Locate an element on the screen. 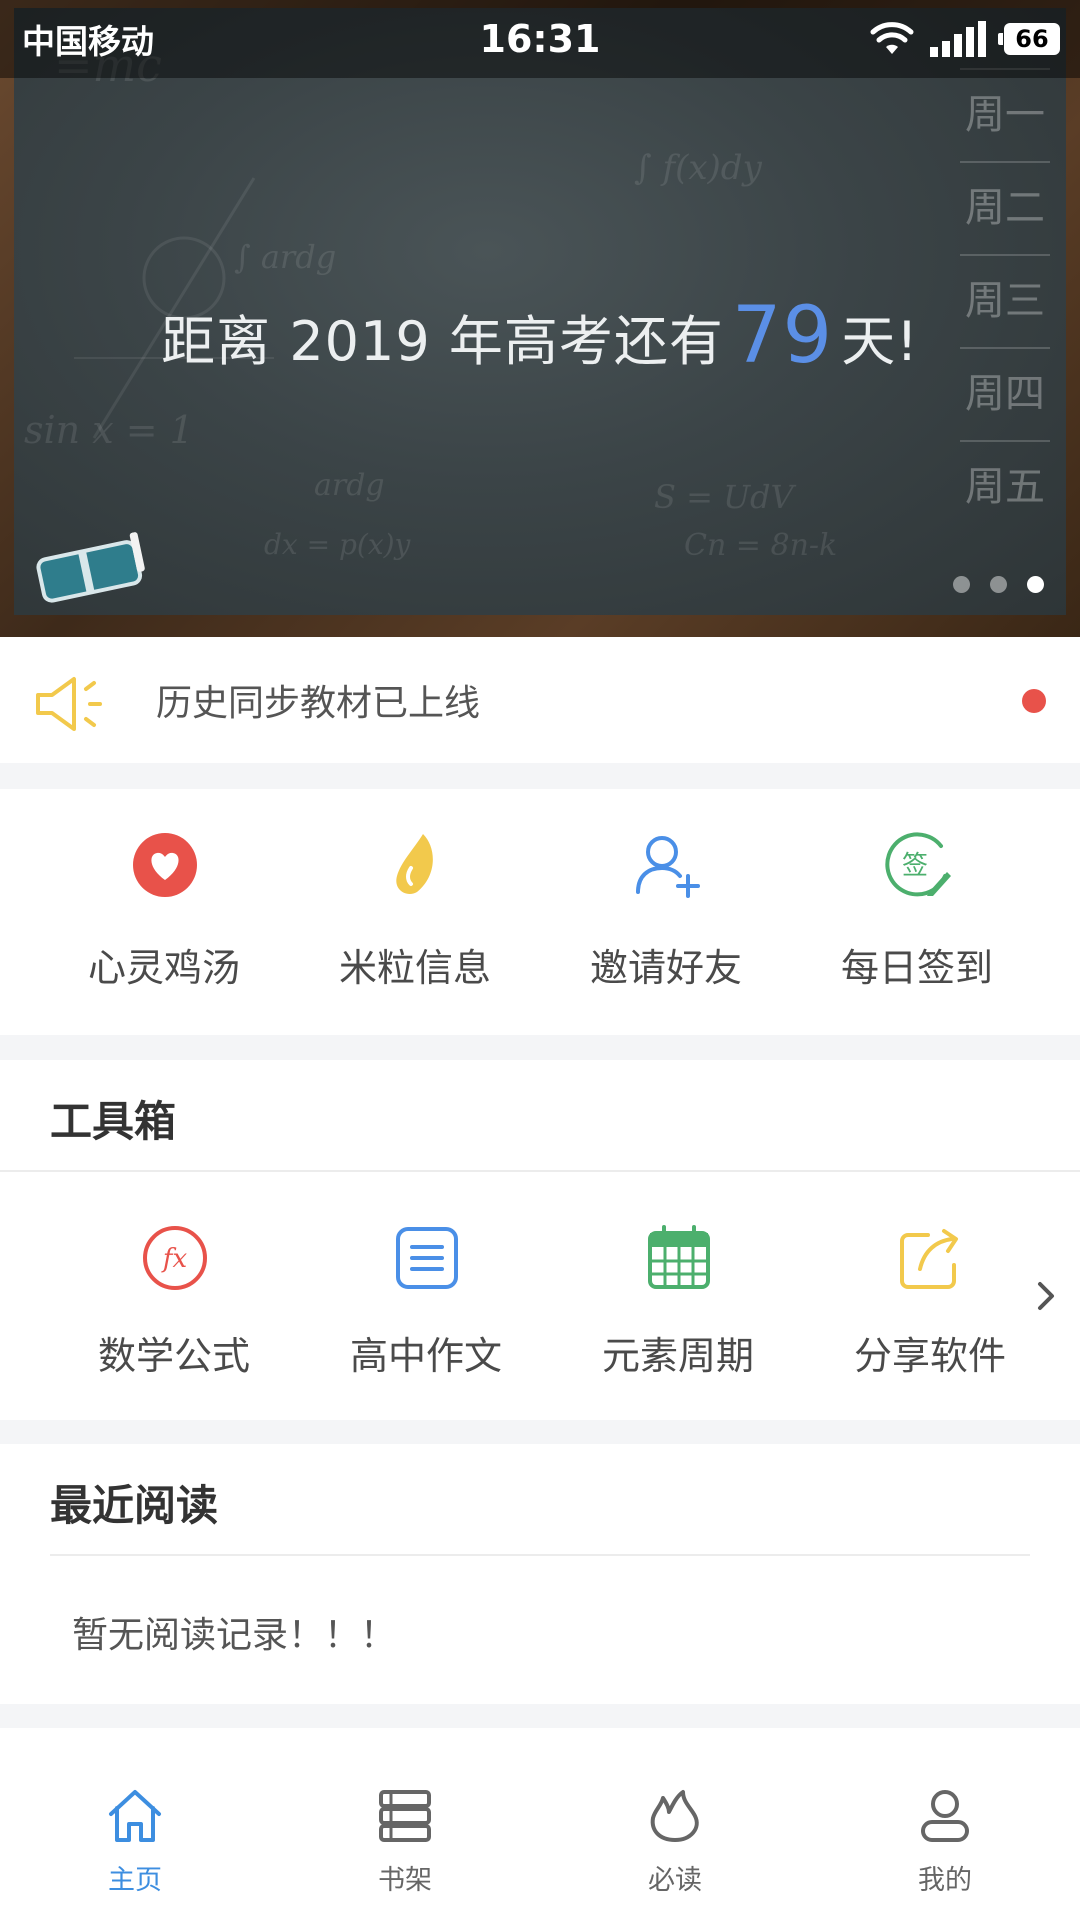  battery-indicator: 66 is located at coordinates (1029, 39).